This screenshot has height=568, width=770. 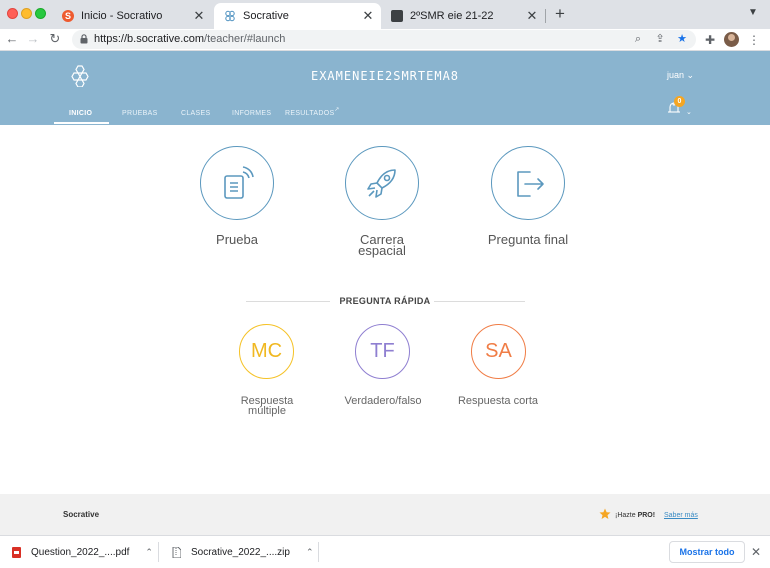 What do you see at coordinates (68, 16) in the screenshot?
I see `socrative-s-favicon-icon: S` at bounding box center [68, 16].